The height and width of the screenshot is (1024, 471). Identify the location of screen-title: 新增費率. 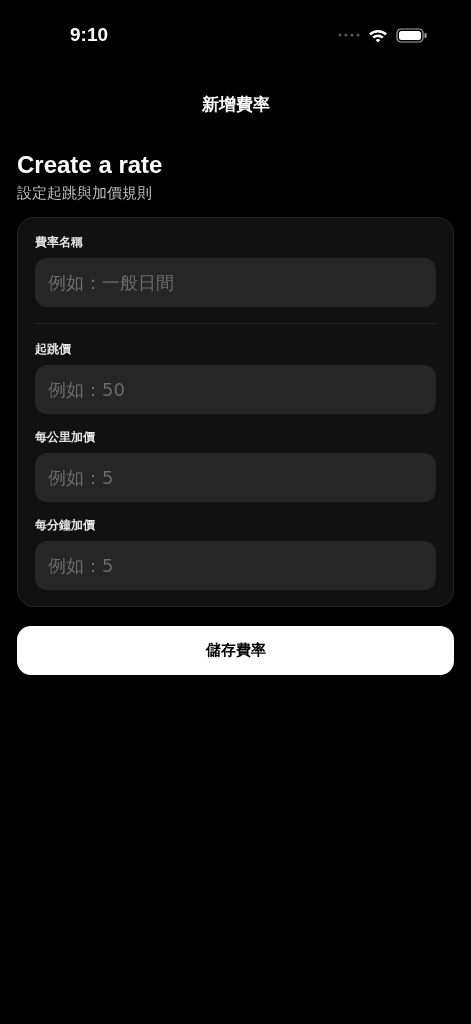
(235, 104).